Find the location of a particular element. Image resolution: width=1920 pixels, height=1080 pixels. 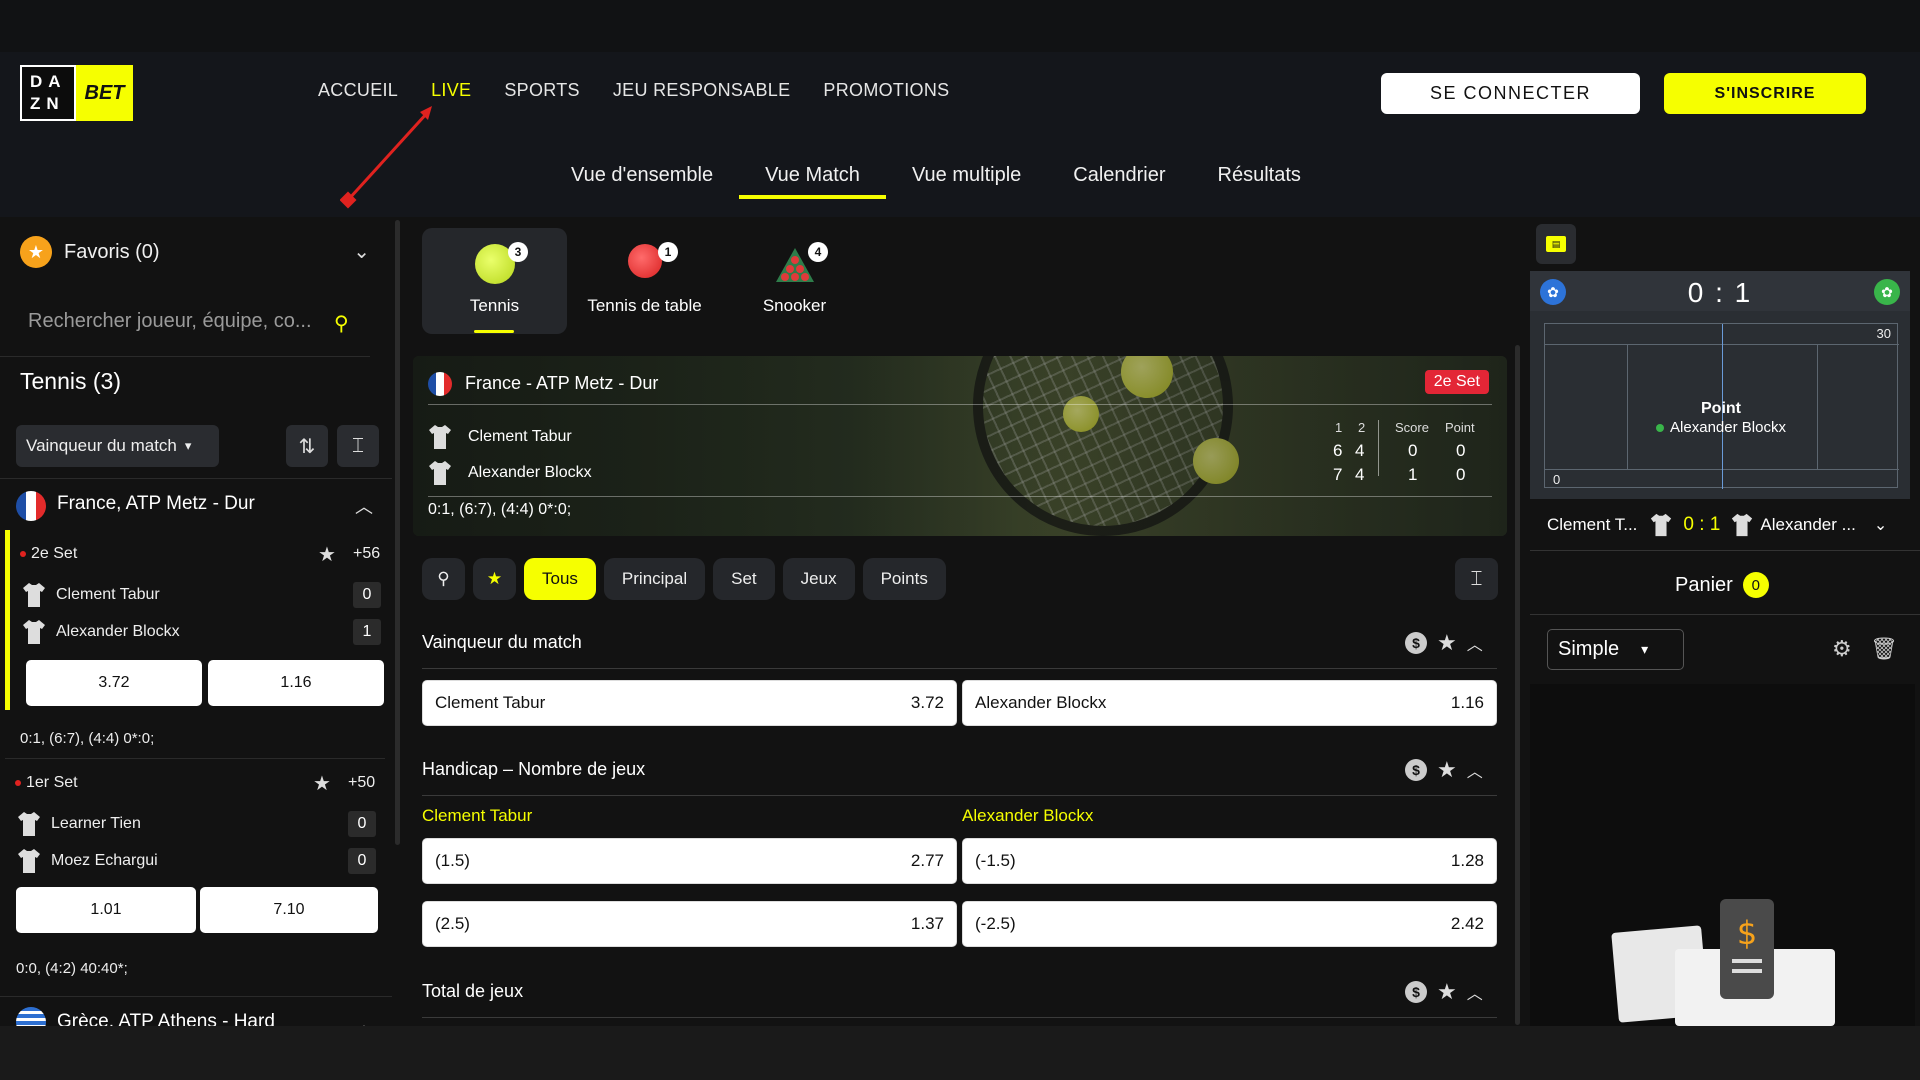

odd-button: 7.10 is located at coordinates (289, 910).